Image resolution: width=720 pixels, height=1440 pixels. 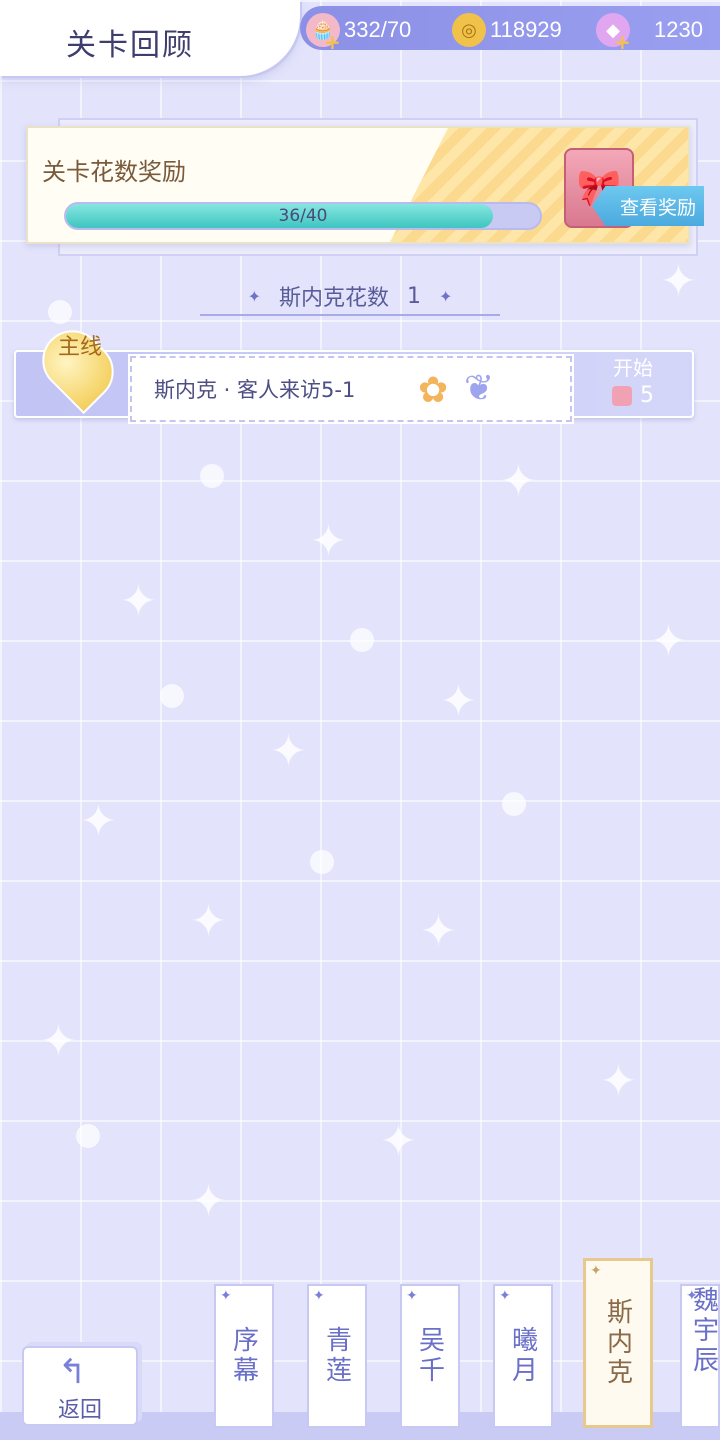 What do you see at coordinates (526, 29) in the screenshot?
I see `gold-value: 118929` at bounding box center [526, 29].